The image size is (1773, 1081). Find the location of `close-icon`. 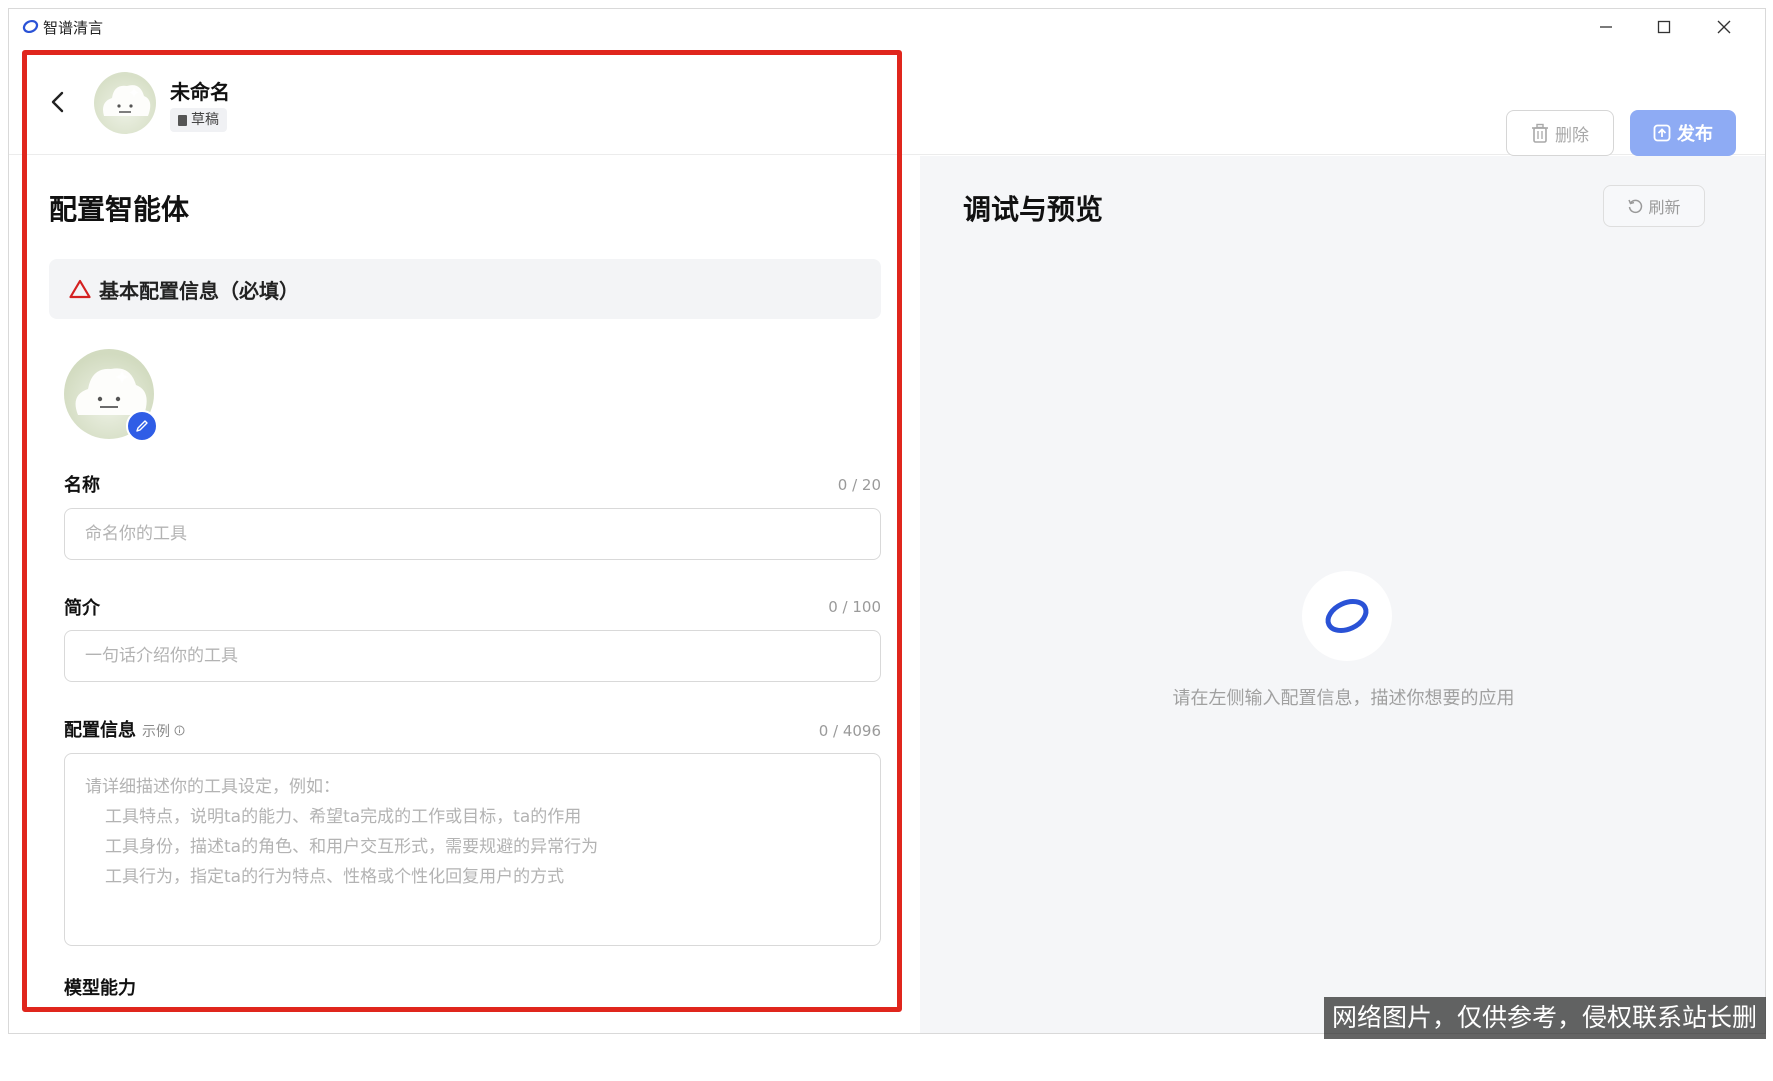

close-icon is located at coordinates (1724, 27).